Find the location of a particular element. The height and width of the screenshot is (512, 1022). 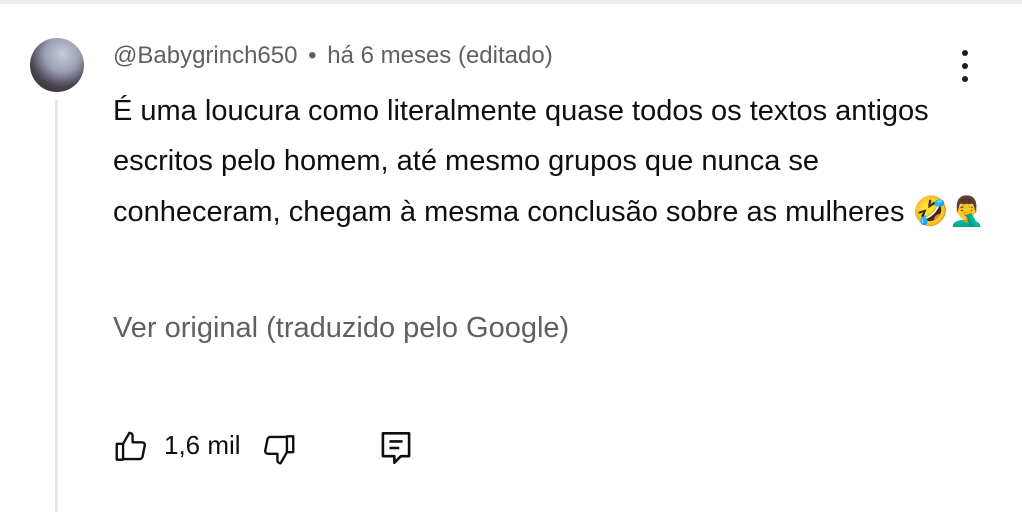

thumbs-up-icon is located at coordinates (131, 447).